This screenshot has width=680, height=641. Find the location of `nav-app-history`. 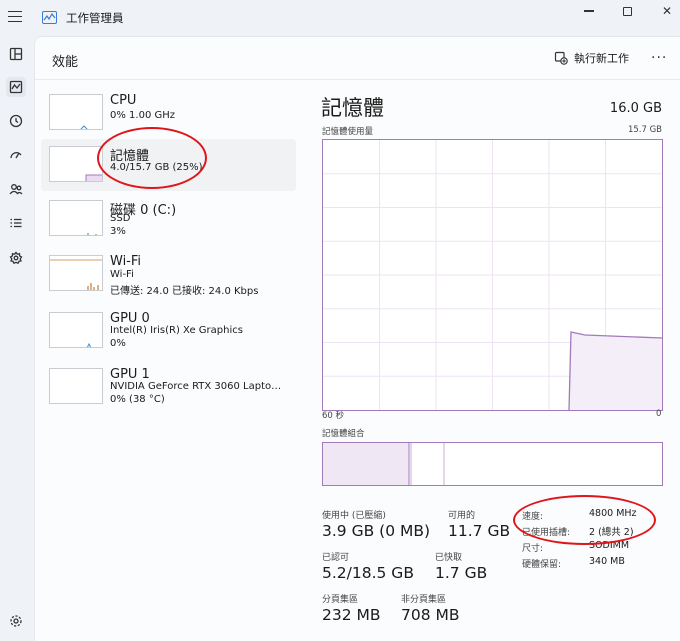

nav-app-history is located at coordinates (16, 121).